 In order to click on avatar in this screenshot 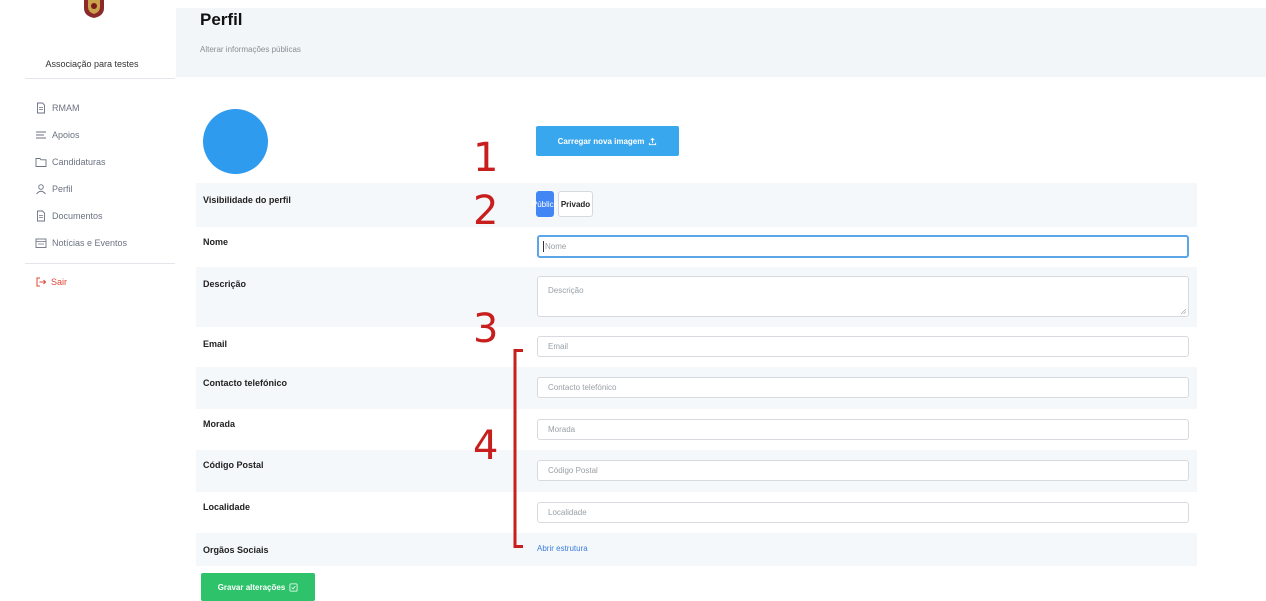, I will do `click(235, 141)`.